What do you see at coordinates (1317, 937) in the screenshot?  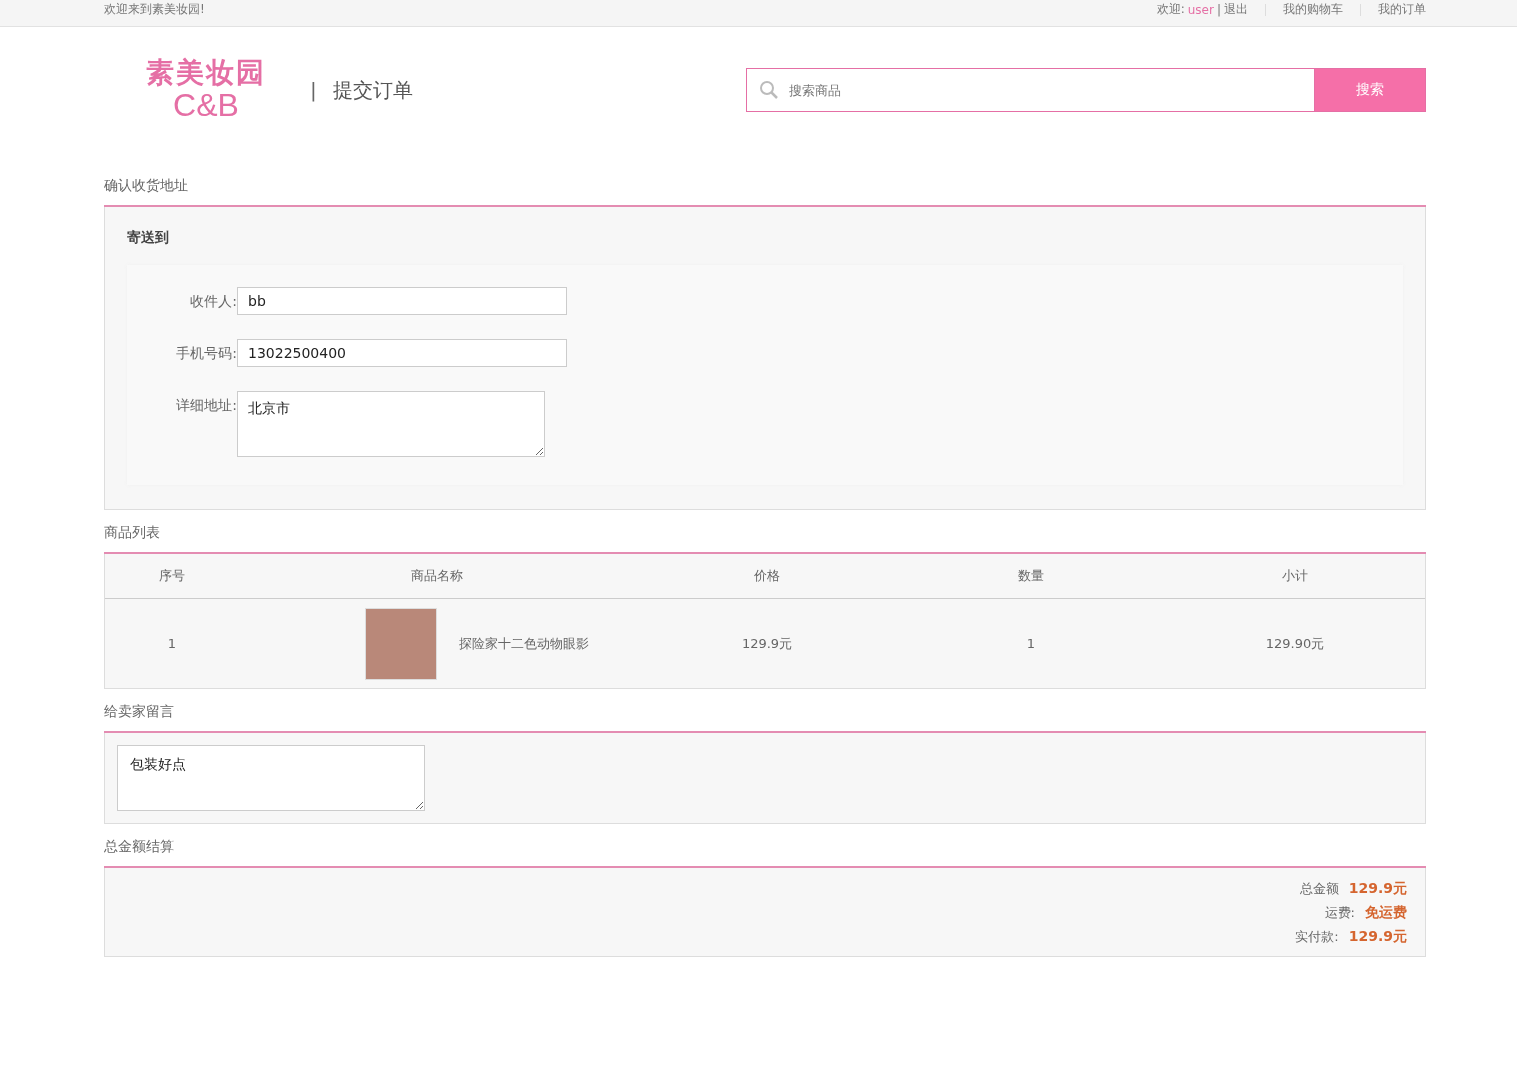 I see `summary-label: 实付款:` at bounding box center [1317, 937].